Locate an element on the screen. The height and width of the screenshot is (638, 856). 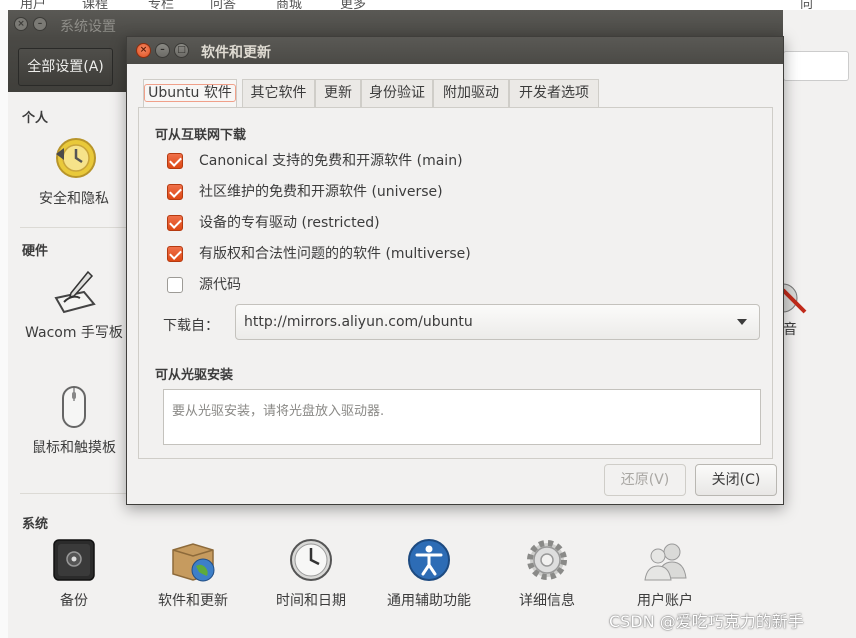
settings-item-software-updates: 软件和更新 is located at coordinates (193, 573).